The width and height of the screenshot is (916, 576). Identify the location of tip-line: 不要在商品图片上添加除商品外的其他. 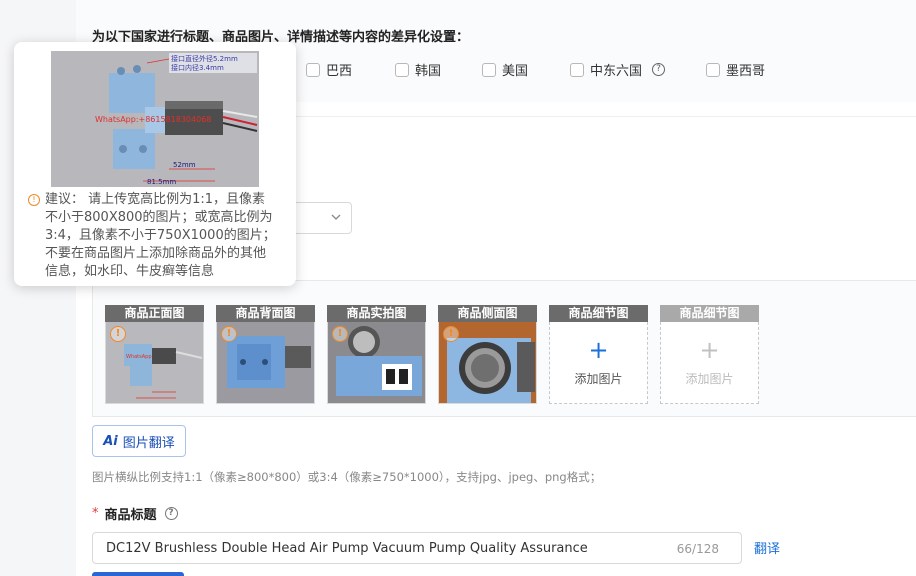
(156, 253).